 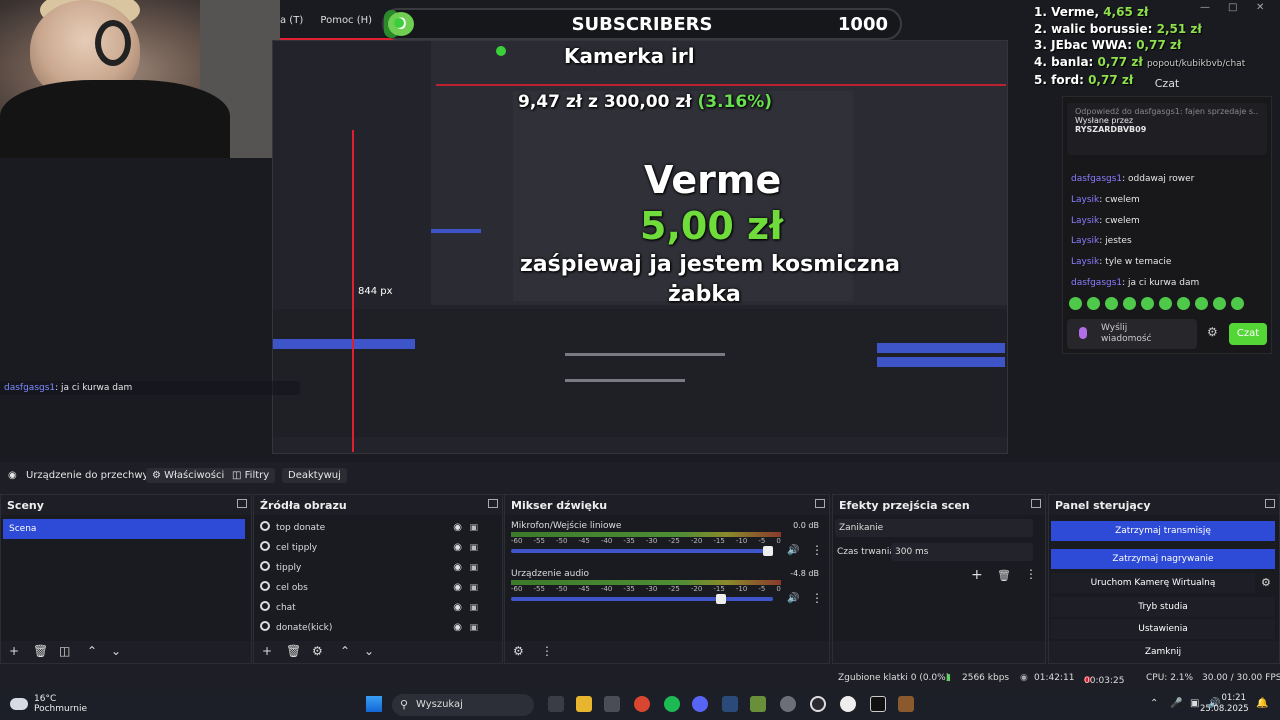 What do you see at coordinates (818, 704) in the screenshot?
I see `obs-icon` at bounding box center [818, 704].